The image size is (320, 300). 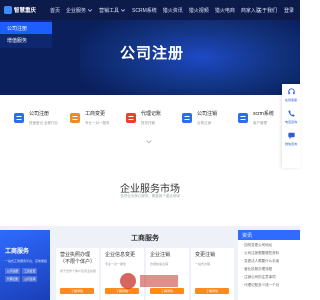 I want to click on chat-icon, so click(x=291, y=136).